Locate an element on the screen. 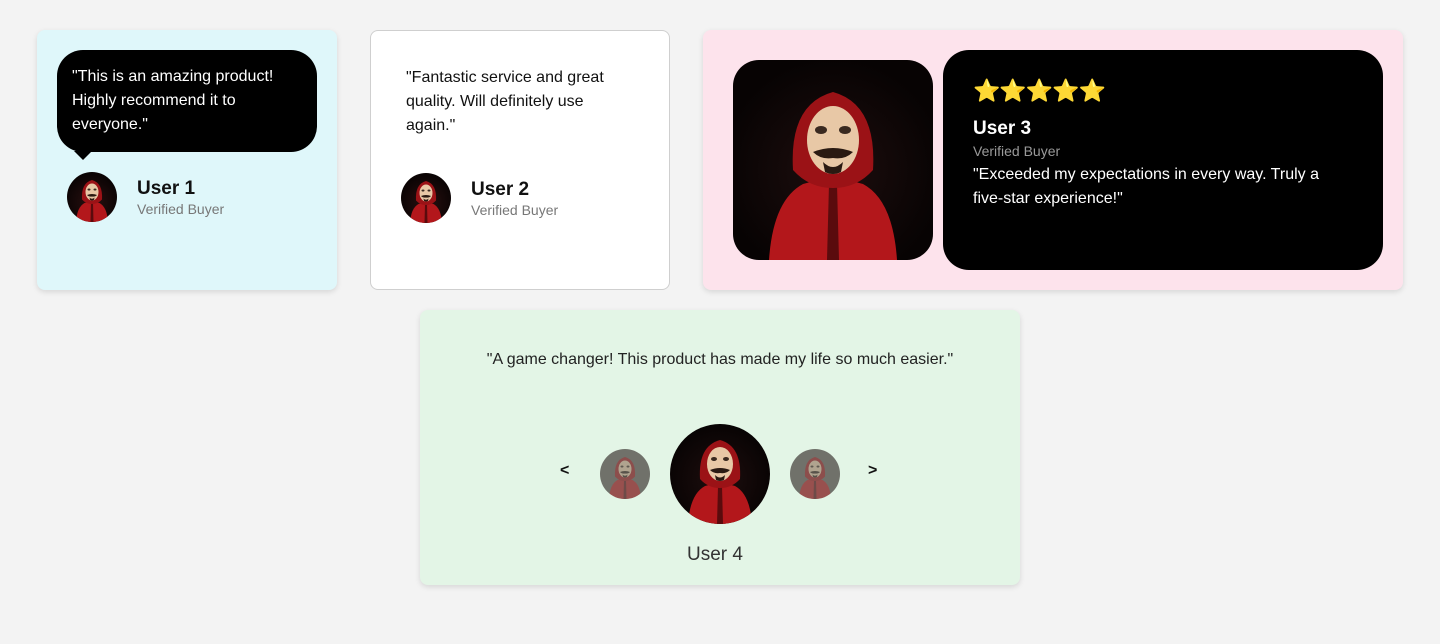  carousel-thumb-next is located at coordinates (815, 474).